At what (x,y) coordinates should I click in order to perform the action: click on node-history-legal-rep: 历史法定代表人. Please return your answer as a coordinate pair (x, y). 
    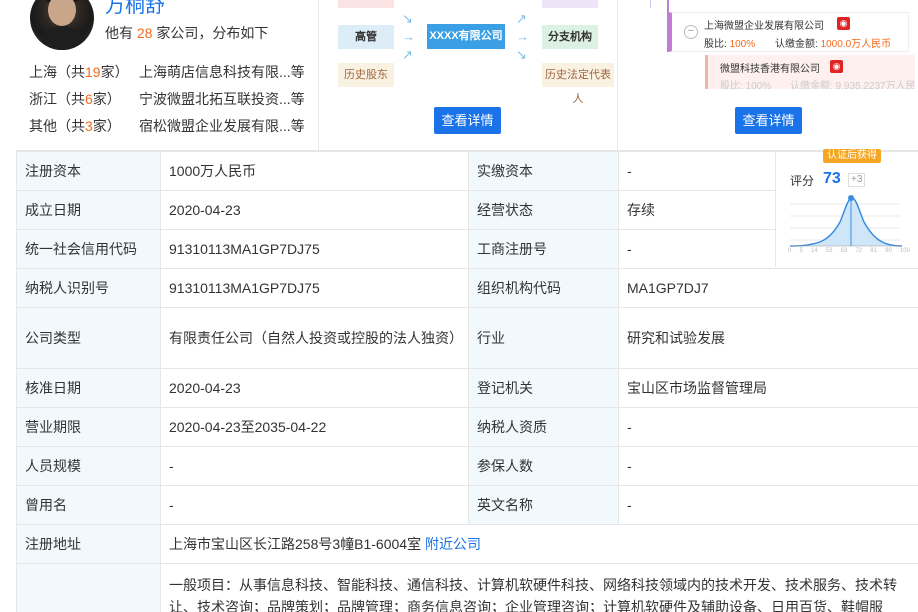
    Looking at the image, I should click on (578, 84).